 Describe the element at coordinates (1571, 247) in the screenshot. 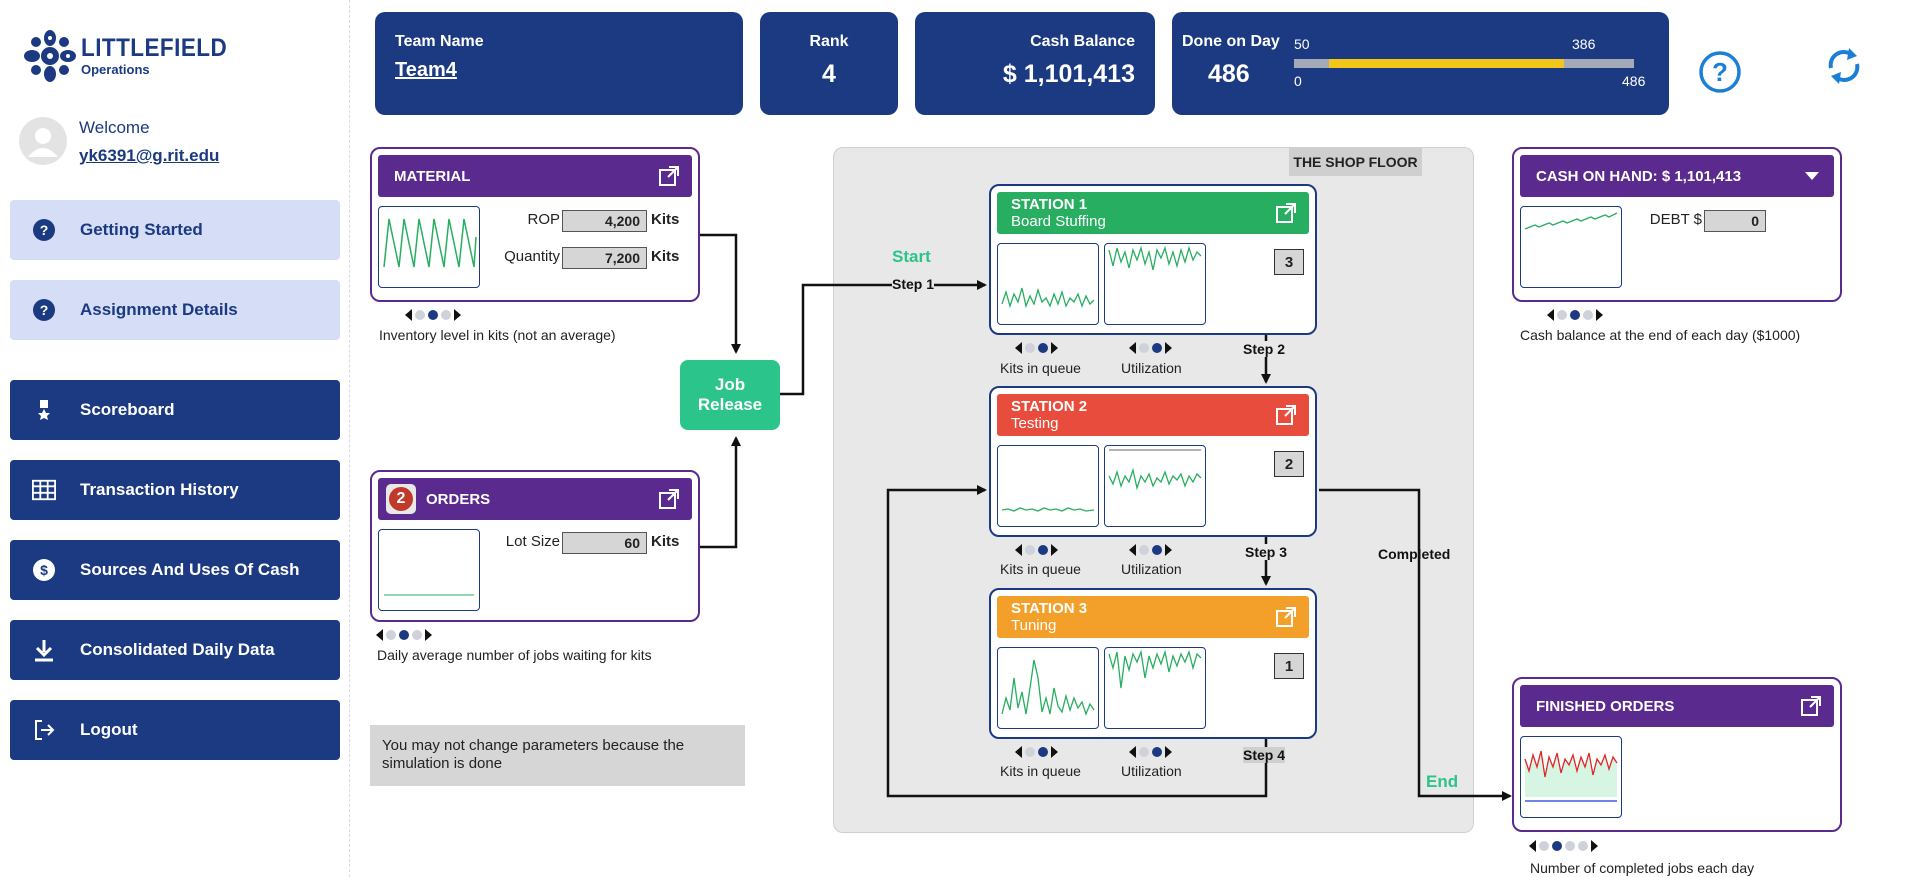

I see `cash-chart` at that location.